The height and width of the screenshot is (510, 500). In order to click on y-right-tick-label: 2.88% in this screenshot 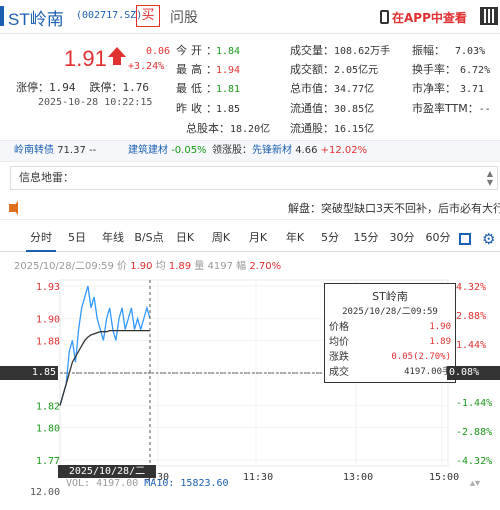, I will do `click(471, 316)`.